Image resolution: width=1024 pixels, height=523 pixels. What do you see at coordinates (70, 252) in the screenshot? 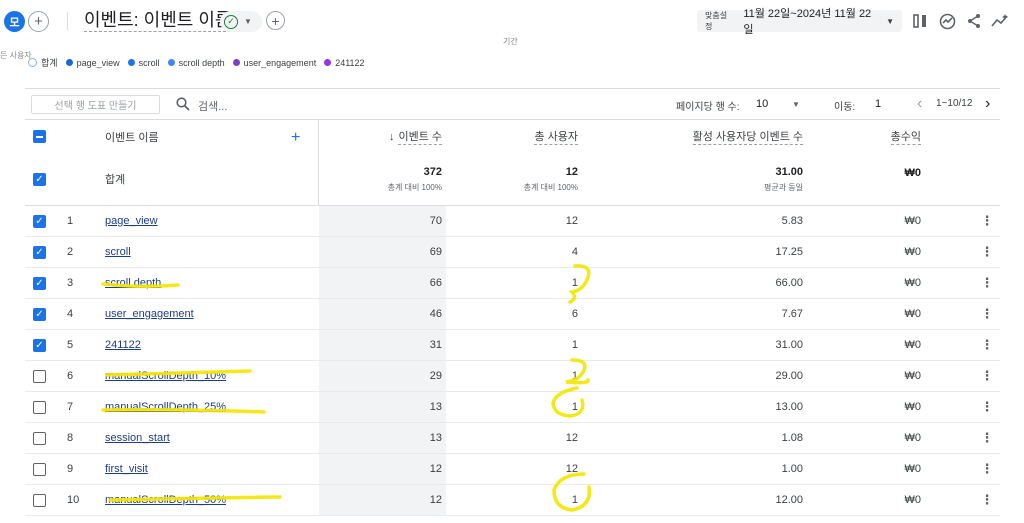
I see `row-index: 2` at bounding box center [70, 252].